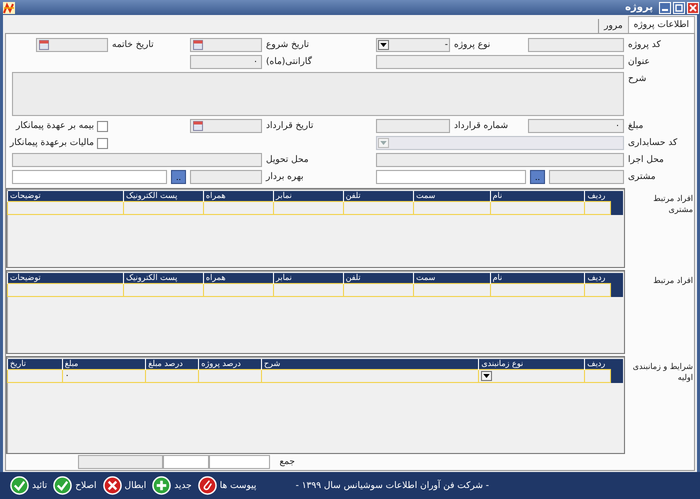 Image resolution: width=700 pixels, height=499 pixels. What do you see at coordinates (227, 485) in the screenshot?
I see `toolbar-button: پیوست ها` at bounding box center [227, 485].